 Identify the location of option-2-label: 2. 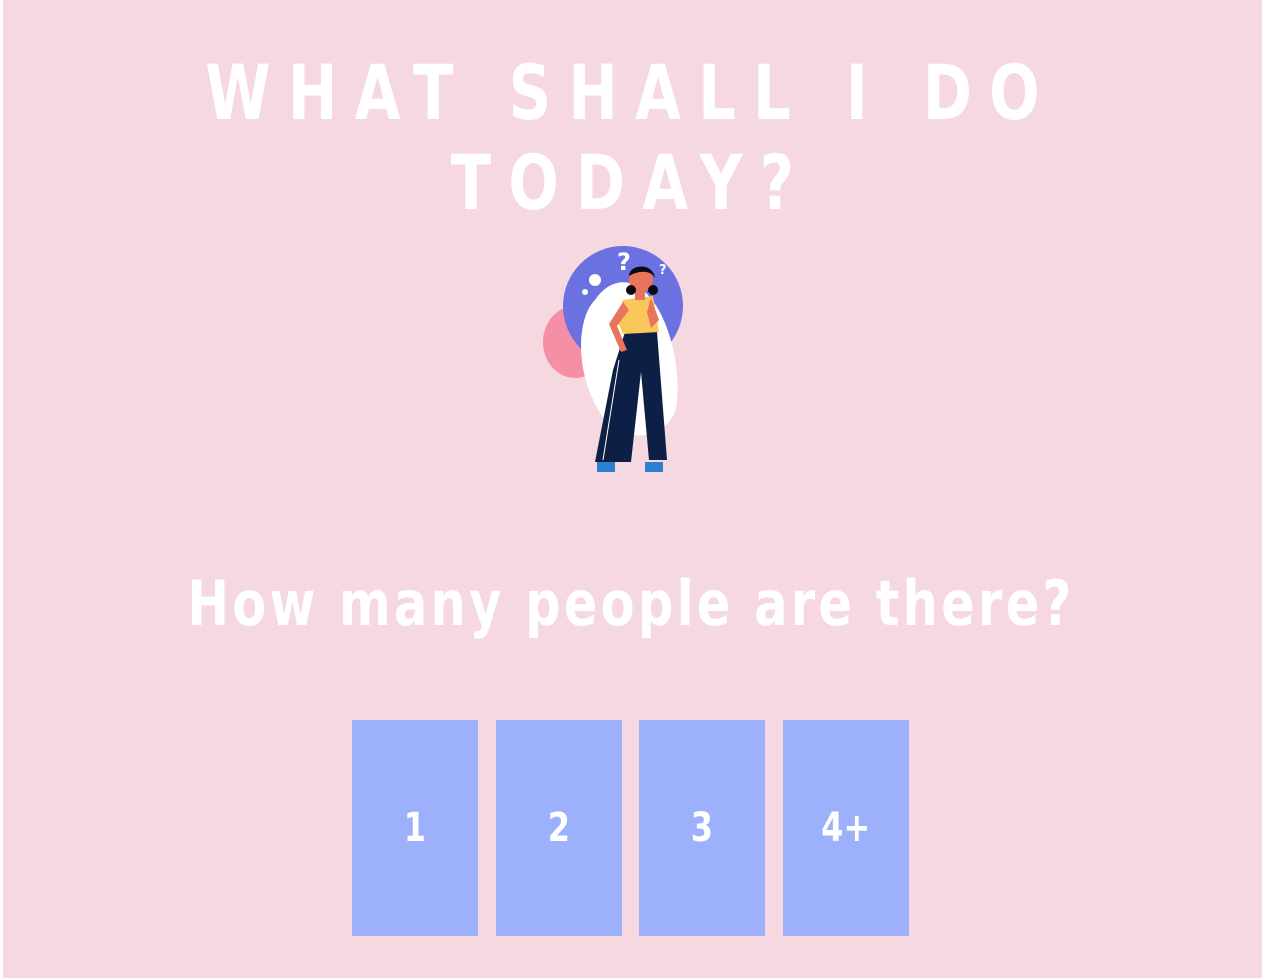
(559, 828).